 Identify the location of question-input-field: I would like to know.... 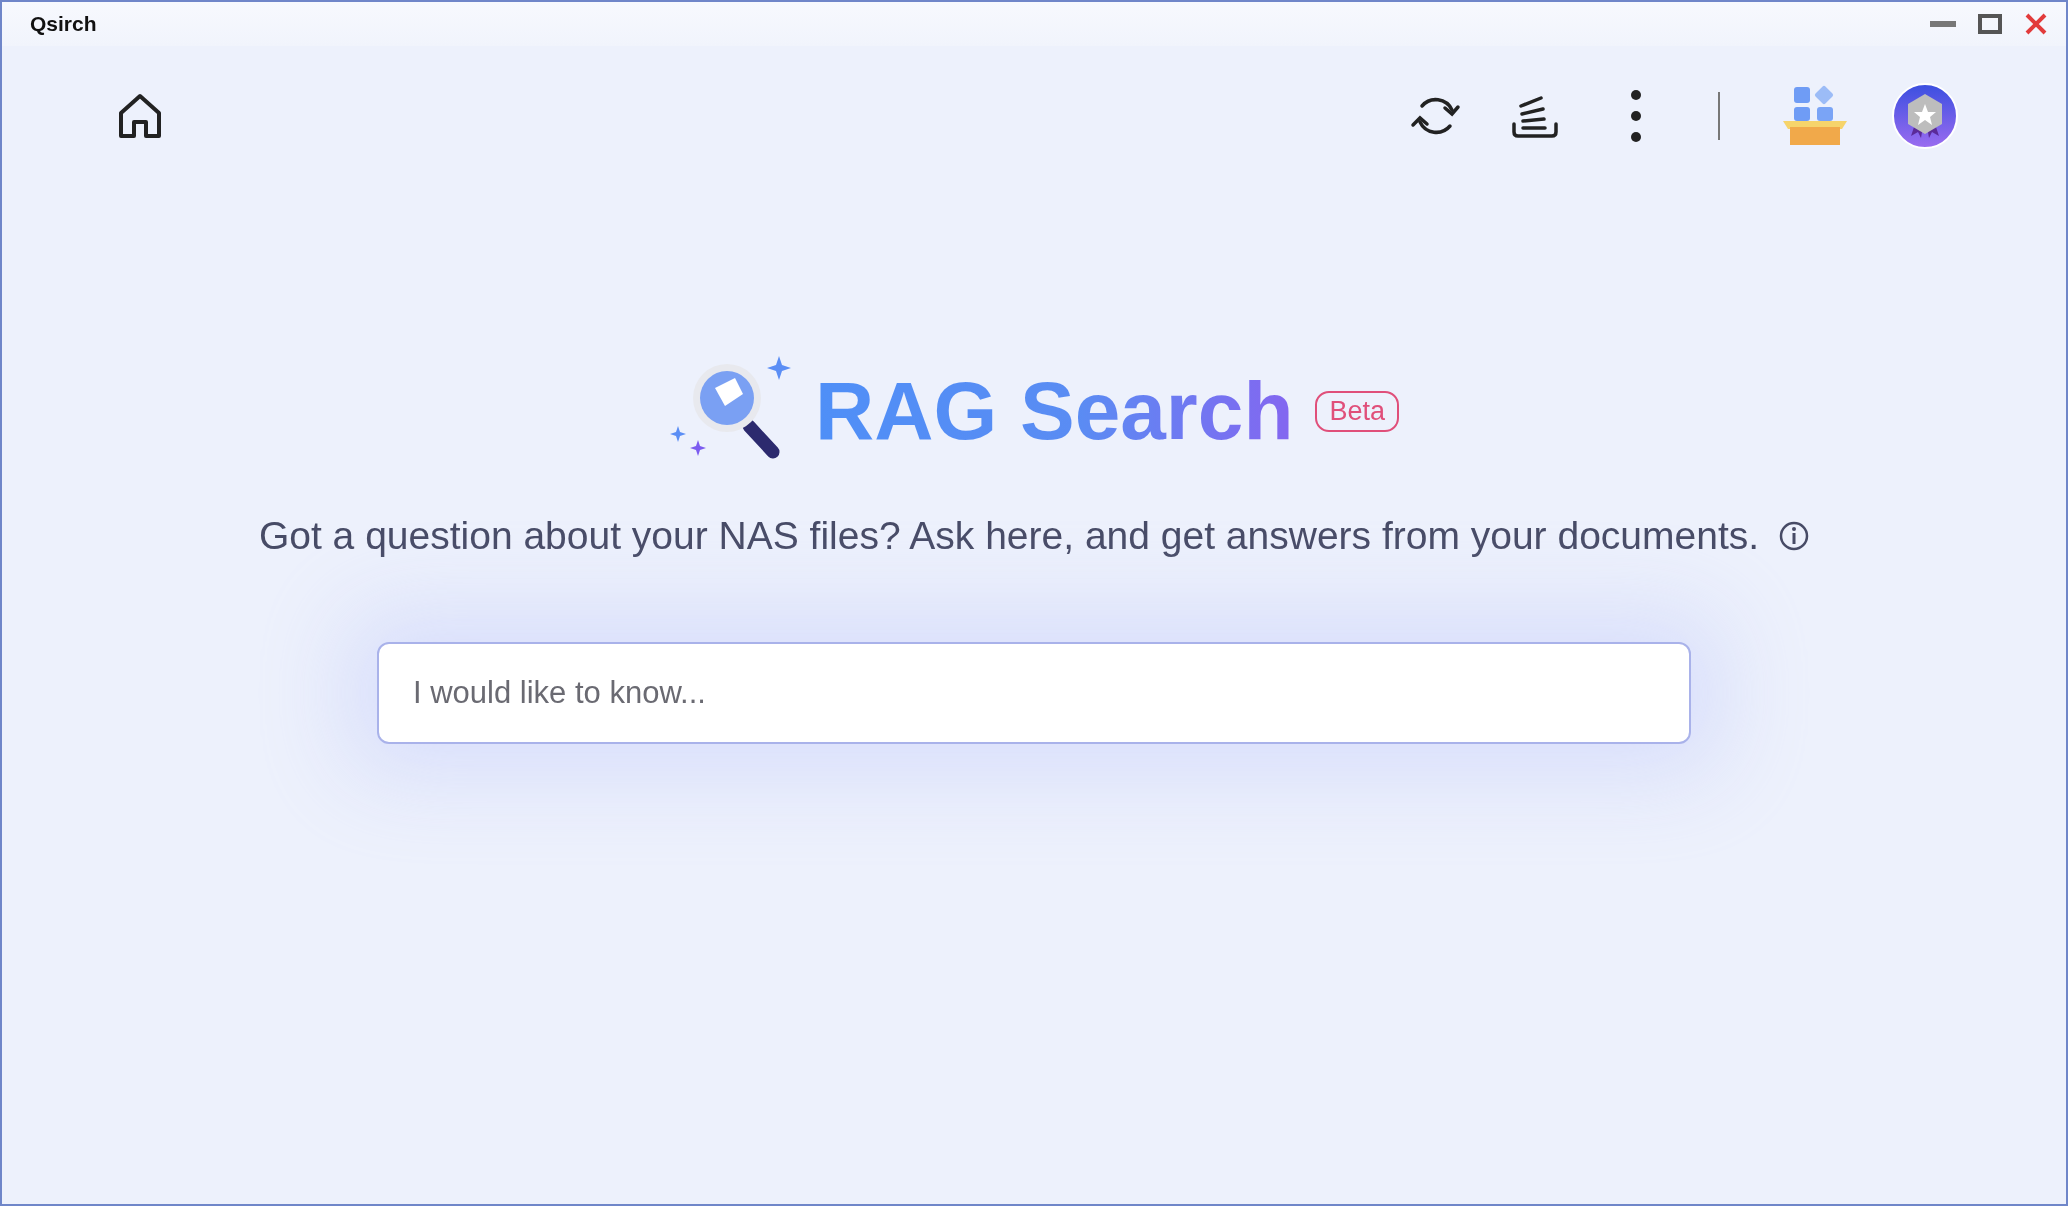
(1034, 693).